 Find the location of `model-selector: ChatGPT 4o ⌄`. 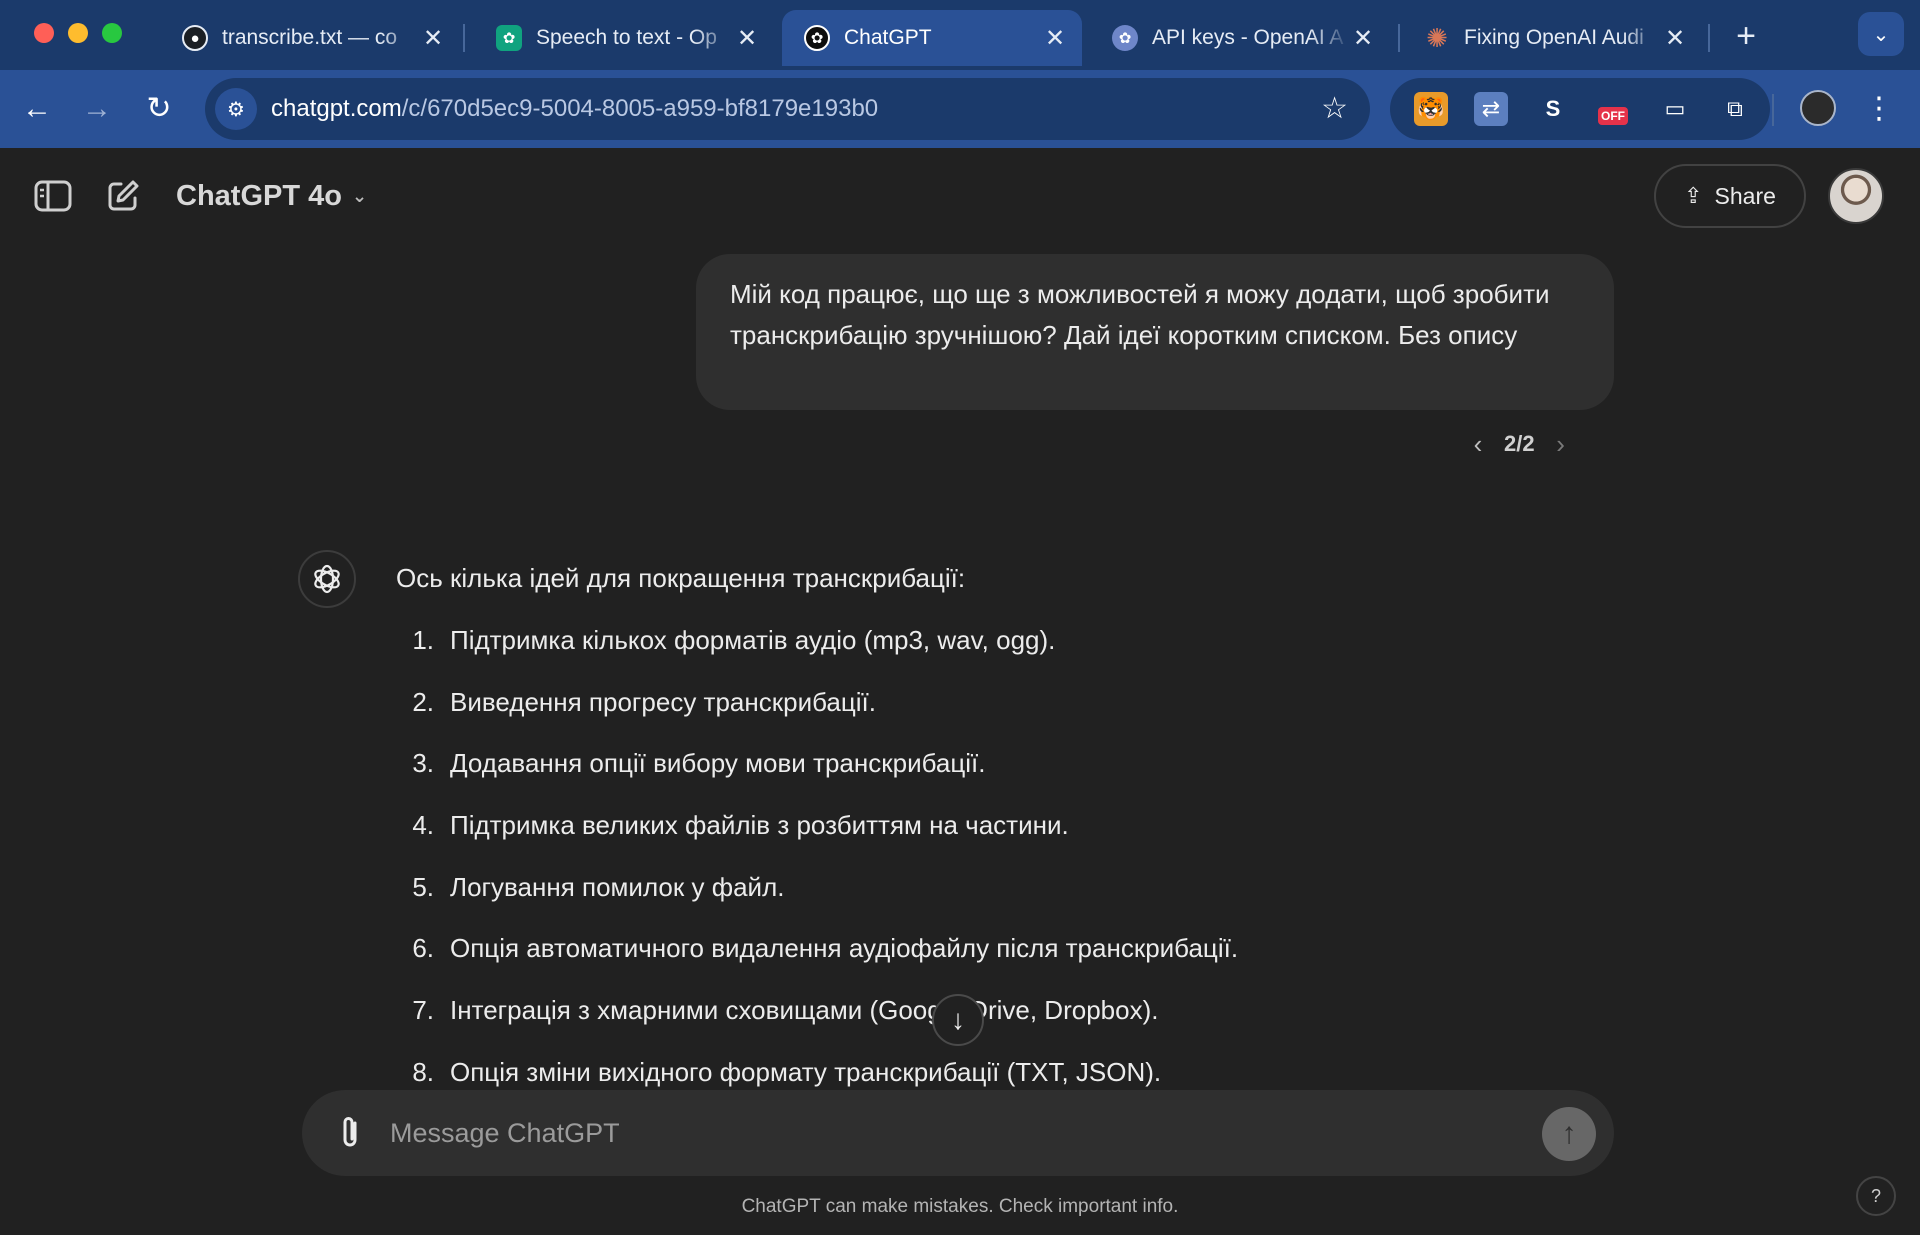

model-selector: ChatGPT 4o ⌄ is located at coordinates (271, 196).